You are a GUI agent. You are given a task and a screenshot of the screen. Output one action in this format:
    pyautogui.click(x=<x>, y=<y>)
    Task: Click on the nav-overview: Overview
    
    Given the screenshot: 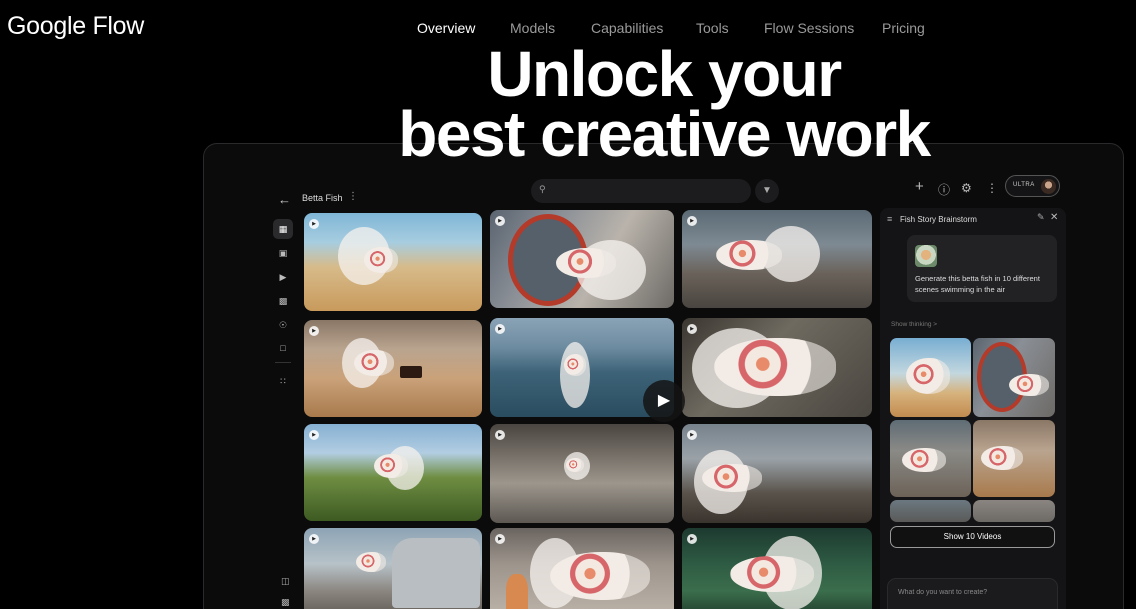 What is the action you would take?
    pyautogui.click(x=446, y=28)
    